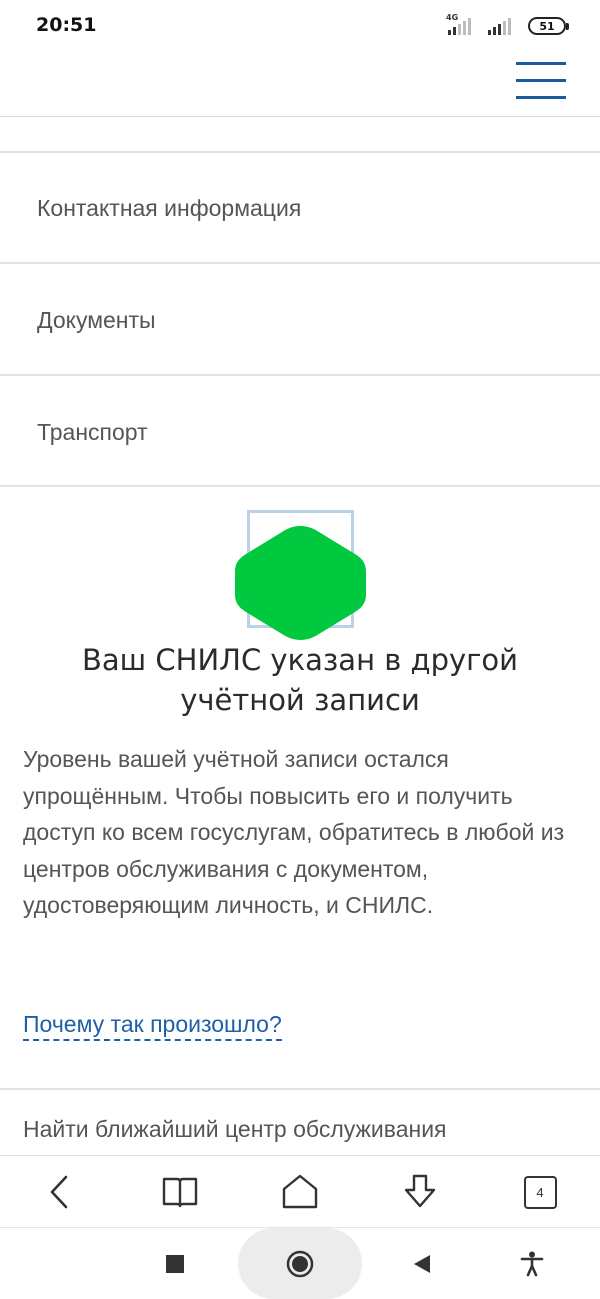 The width and height of the screenshot is (600, 1299). I want to click on system-navigation-bar, so click(300, 1263).